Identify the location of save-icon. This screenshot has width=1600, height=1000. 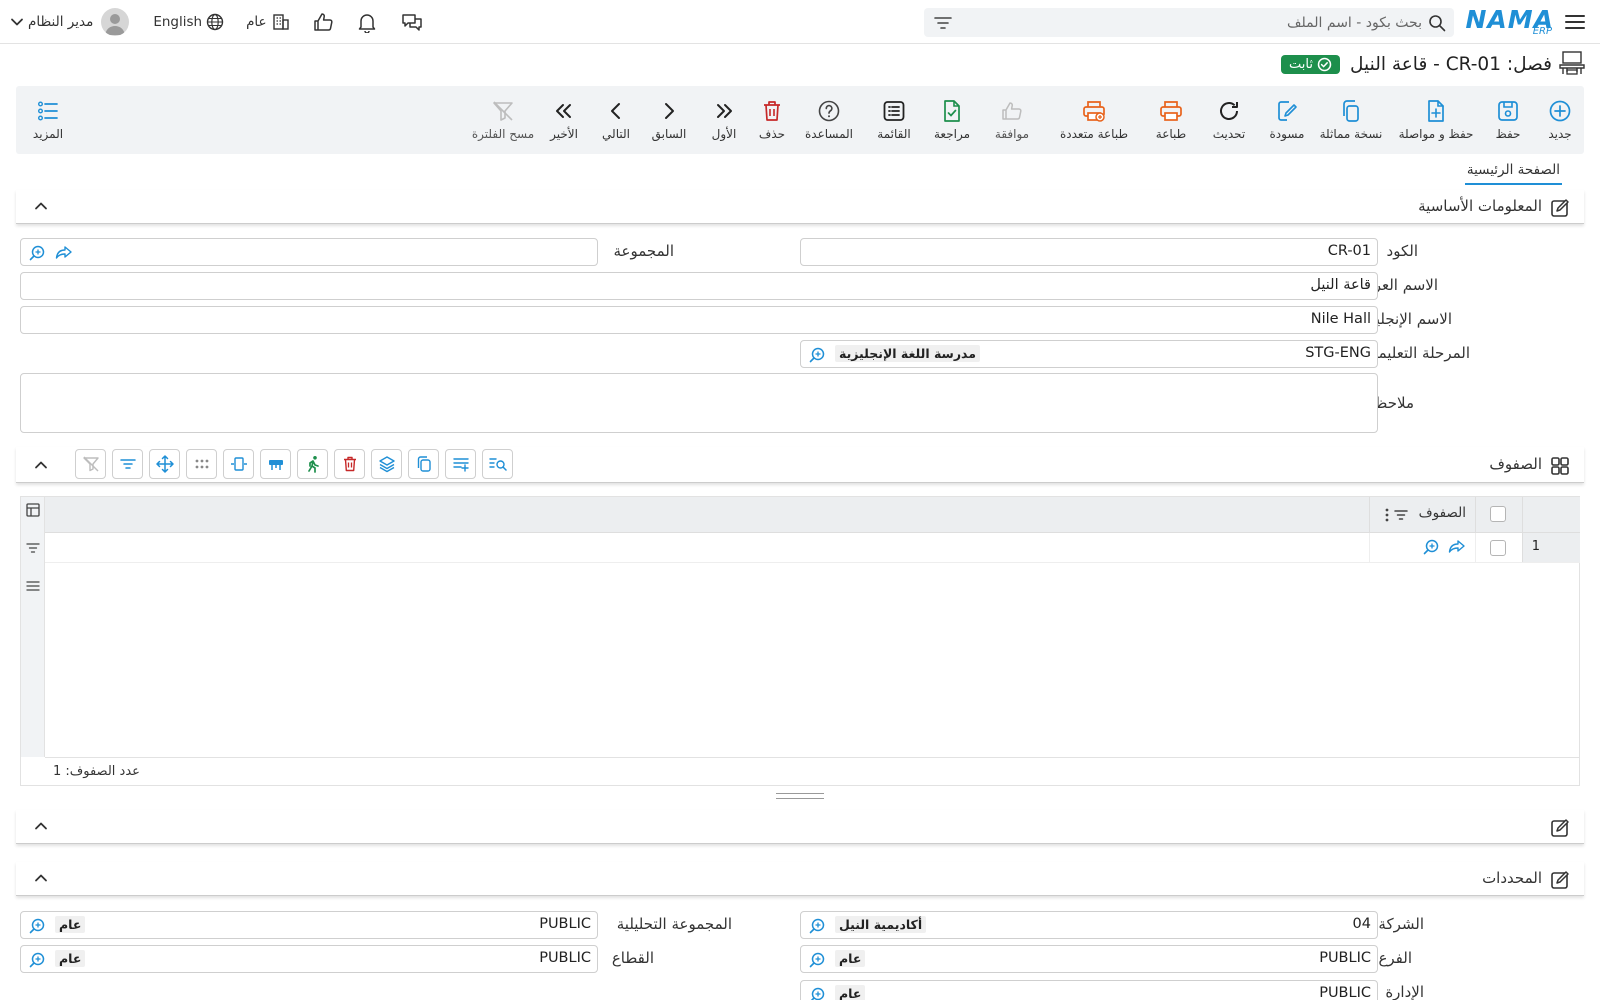
(1508, 111).